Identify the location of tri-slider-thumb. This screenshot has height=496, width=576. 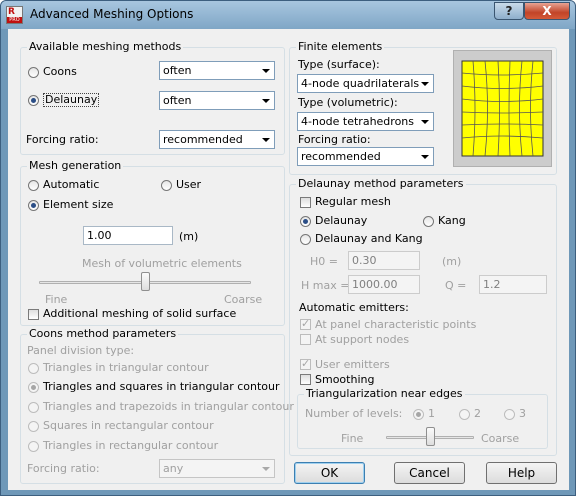
(430, 436).